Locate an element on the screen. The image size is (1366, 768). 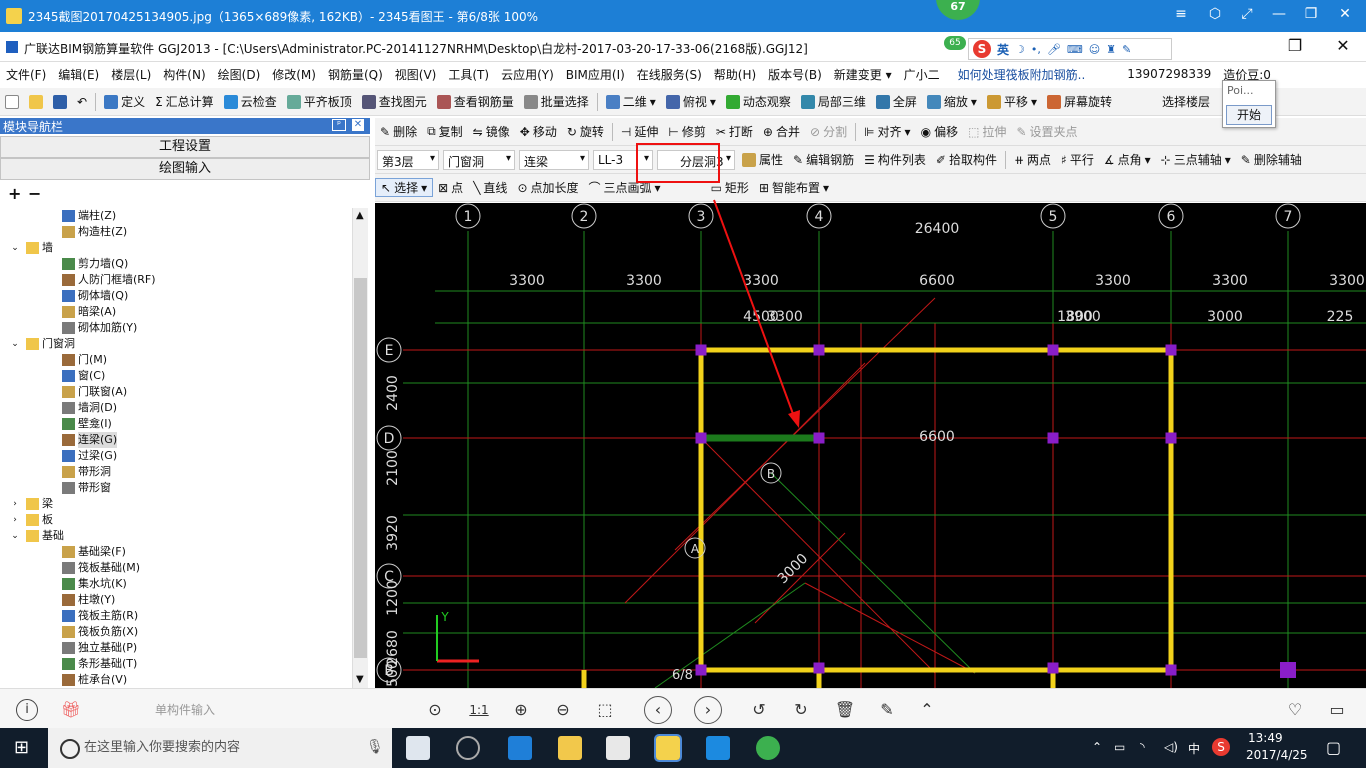
drawing-input-button: 绘图输入 is located at coordinates (185, 169).